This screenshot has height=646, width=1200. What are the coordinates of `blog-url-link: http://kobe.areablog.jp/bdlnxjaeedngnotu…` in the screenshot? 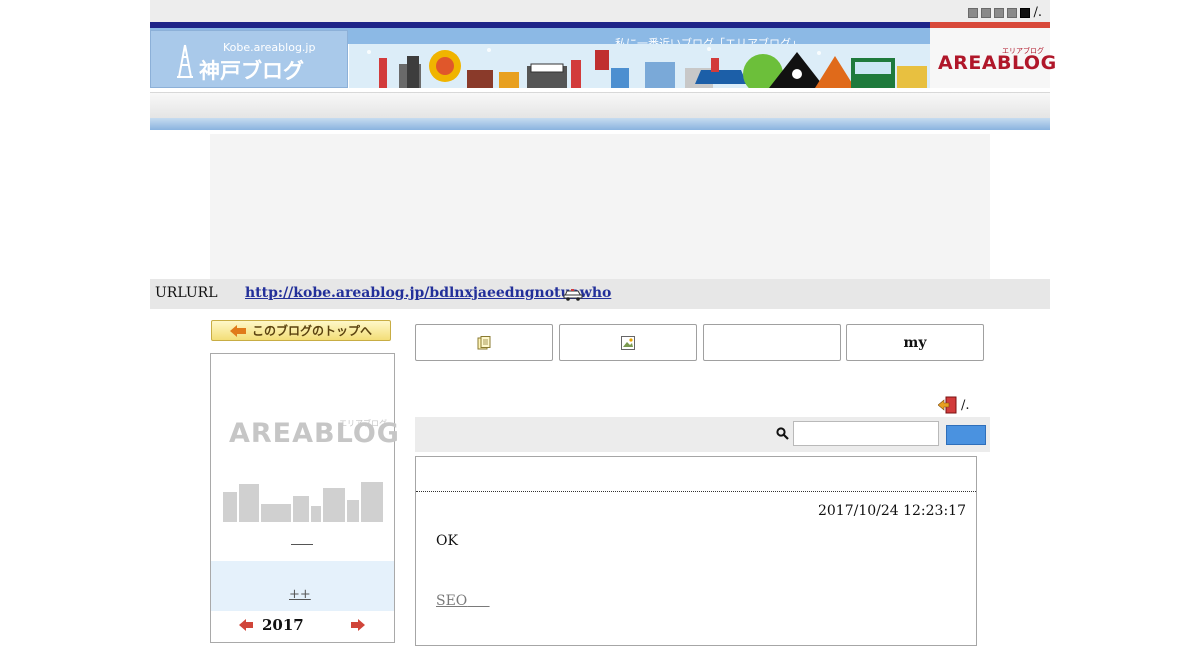 It's located at (428, 293).